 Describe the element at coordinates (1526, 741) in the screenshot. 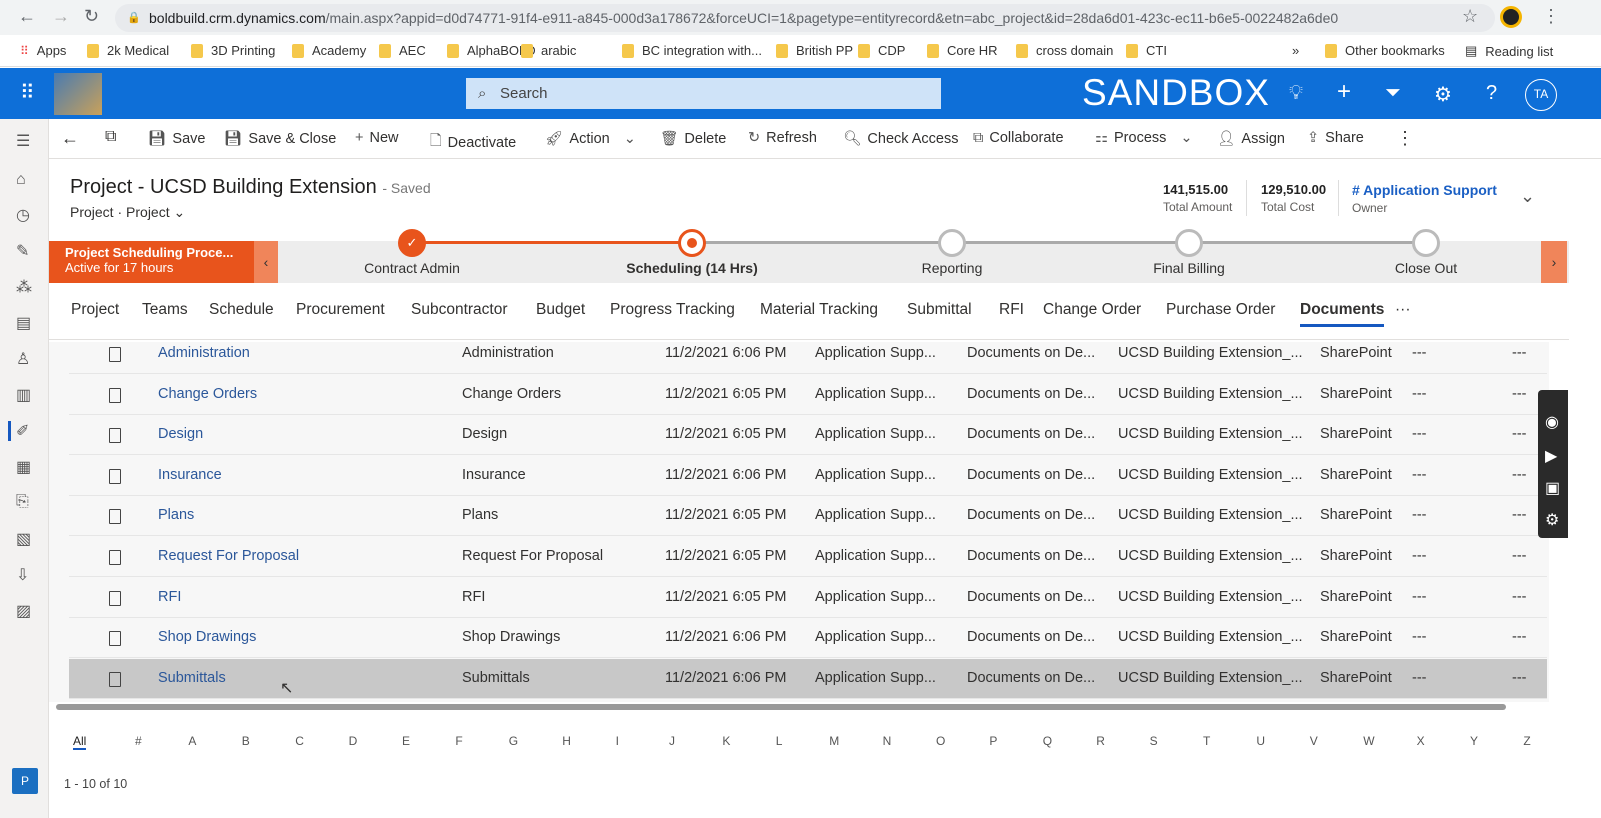

I see `jump-letter: Z` at that location.